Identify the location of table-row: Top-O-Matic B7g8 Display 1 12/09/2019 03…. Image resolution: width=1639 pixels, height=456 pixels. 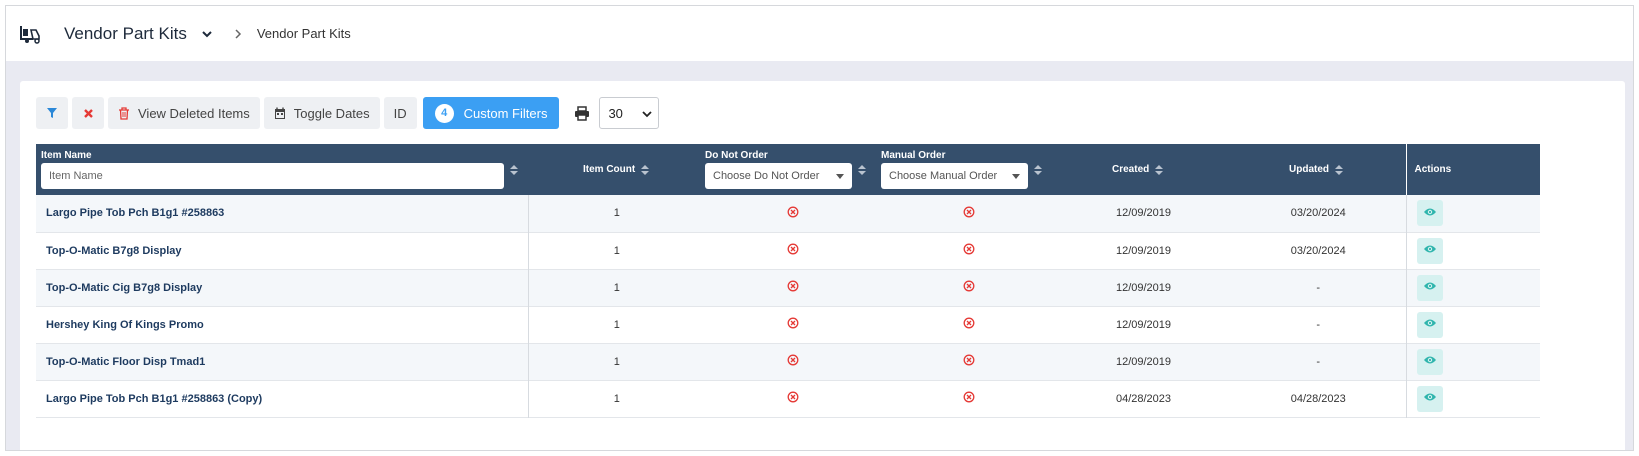
(788, 250).